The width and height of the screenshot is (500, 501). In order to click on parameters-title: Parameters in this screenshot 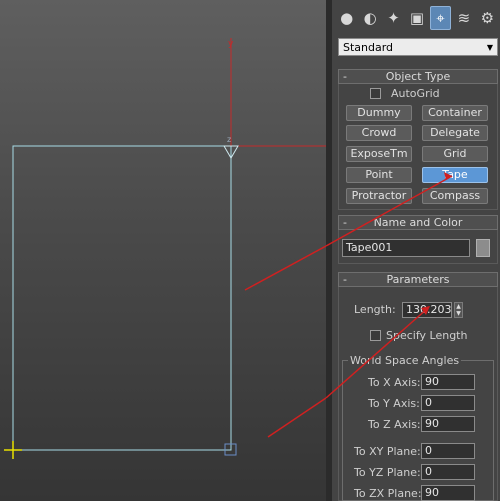, I will do `click(418, 279)`.